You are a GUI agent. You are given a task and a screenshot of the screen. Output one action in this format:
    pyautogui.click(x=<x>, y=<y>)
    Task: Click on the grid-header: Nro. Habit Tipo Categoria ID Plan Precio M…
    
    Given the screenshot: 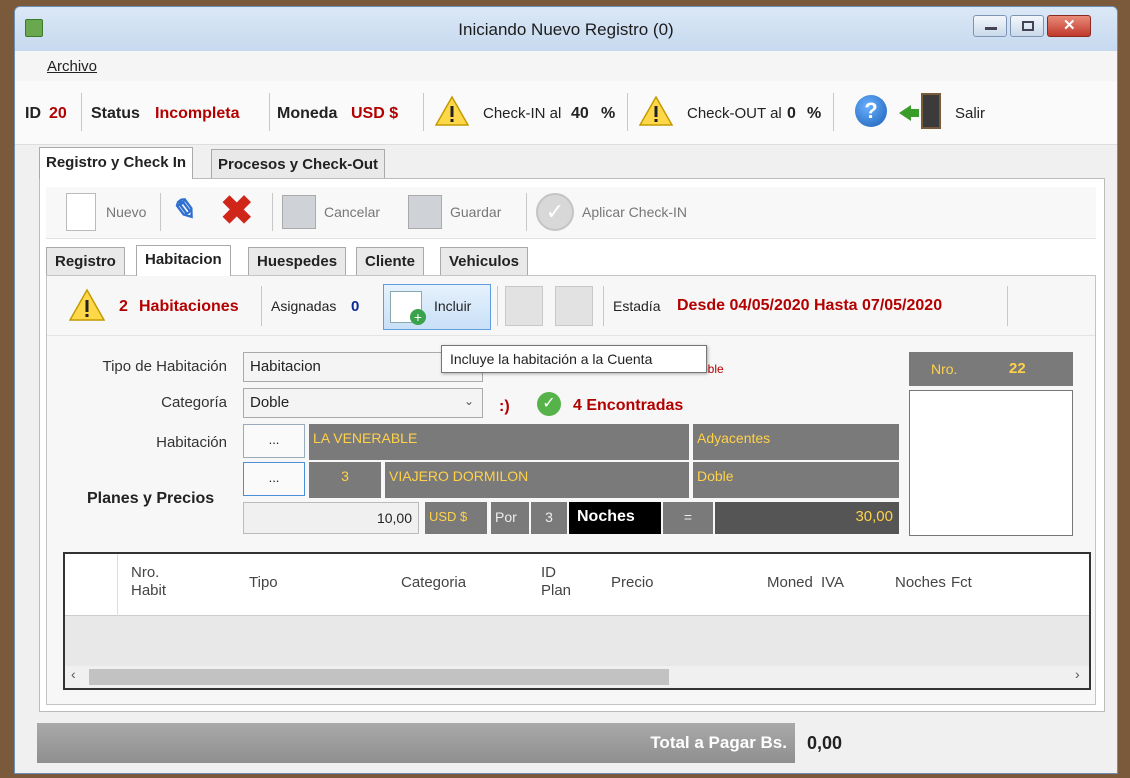 What is the action you would take?
    pyautogui.click(x=577, y=585)
    